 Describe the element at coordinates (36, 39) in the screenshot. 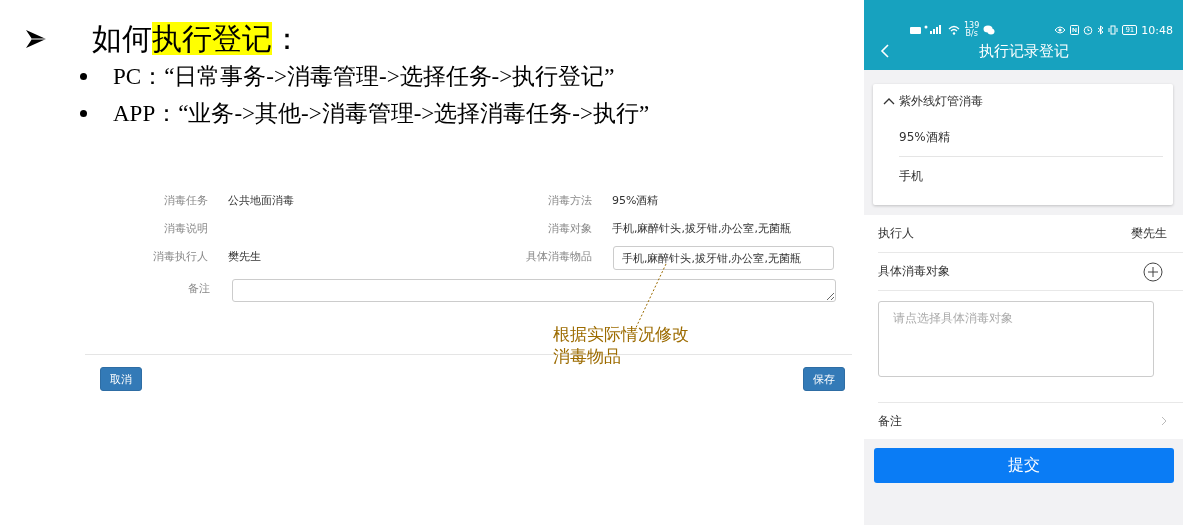

I see `arrow-bullet-icon` at that location.